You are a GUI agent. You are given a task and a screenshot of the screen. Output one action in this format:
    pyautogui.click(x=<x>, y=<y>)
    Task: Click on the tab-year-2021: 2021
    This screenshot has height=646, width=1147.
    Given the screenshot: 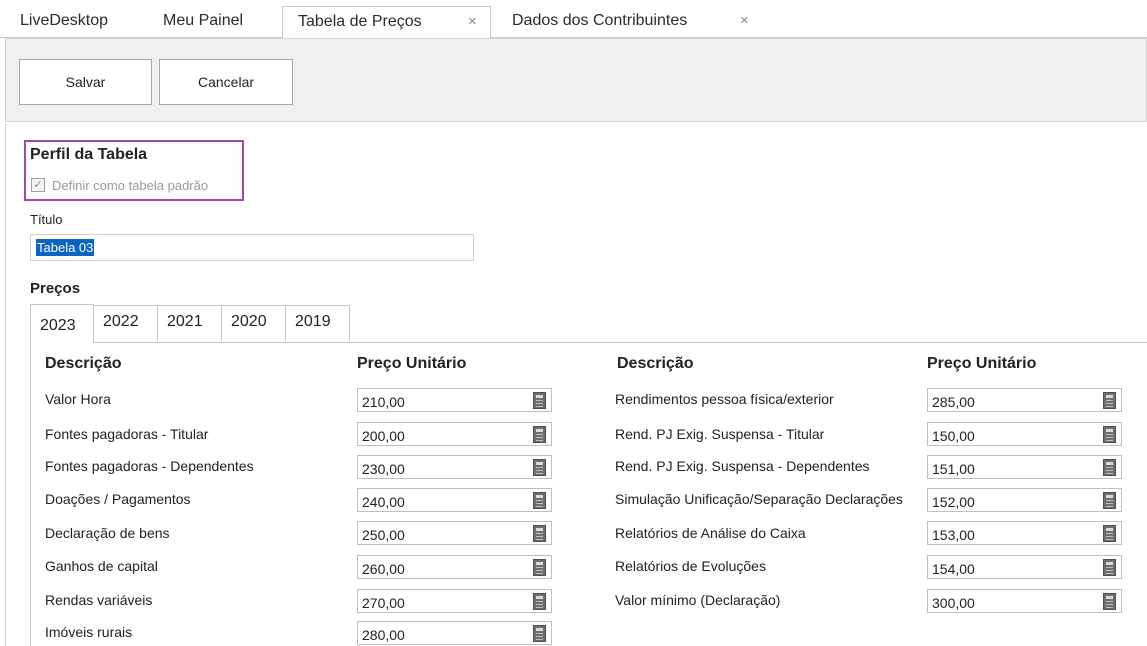 What is the action you would take?
    pyautogui.click(x=189, y=323)
    